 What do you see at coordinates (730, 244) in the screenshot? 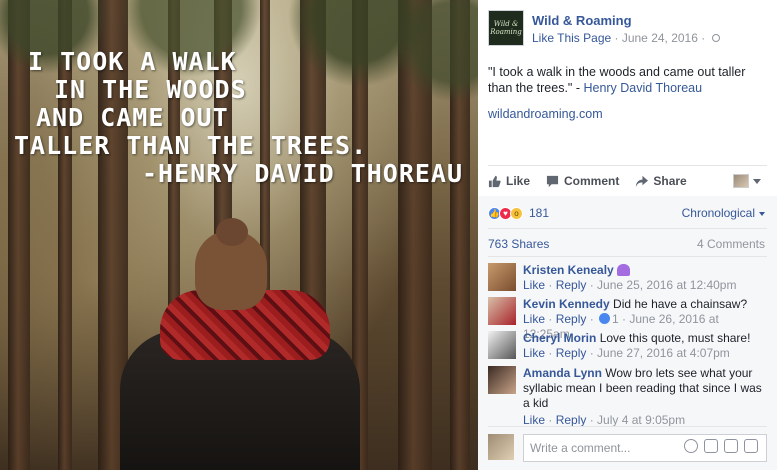
I see `comments-count: 4 Comments` at bounding box center [730, 244].